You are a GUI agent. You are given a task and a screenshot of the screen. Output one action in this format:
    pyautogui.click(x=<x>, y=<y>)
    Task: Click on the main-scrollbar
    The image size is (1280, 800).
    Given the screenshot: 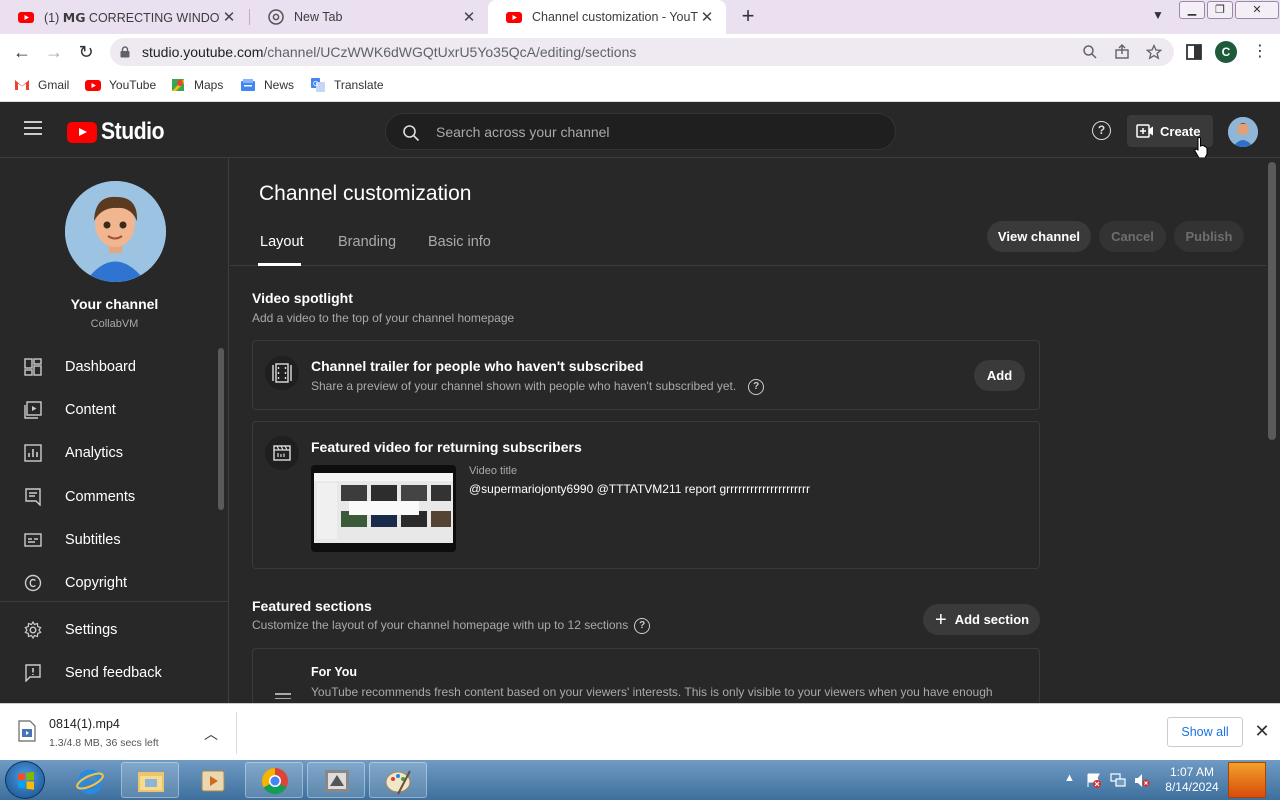 What is the action you would take?
    pyautogui.click(x=1272, y=301)
    